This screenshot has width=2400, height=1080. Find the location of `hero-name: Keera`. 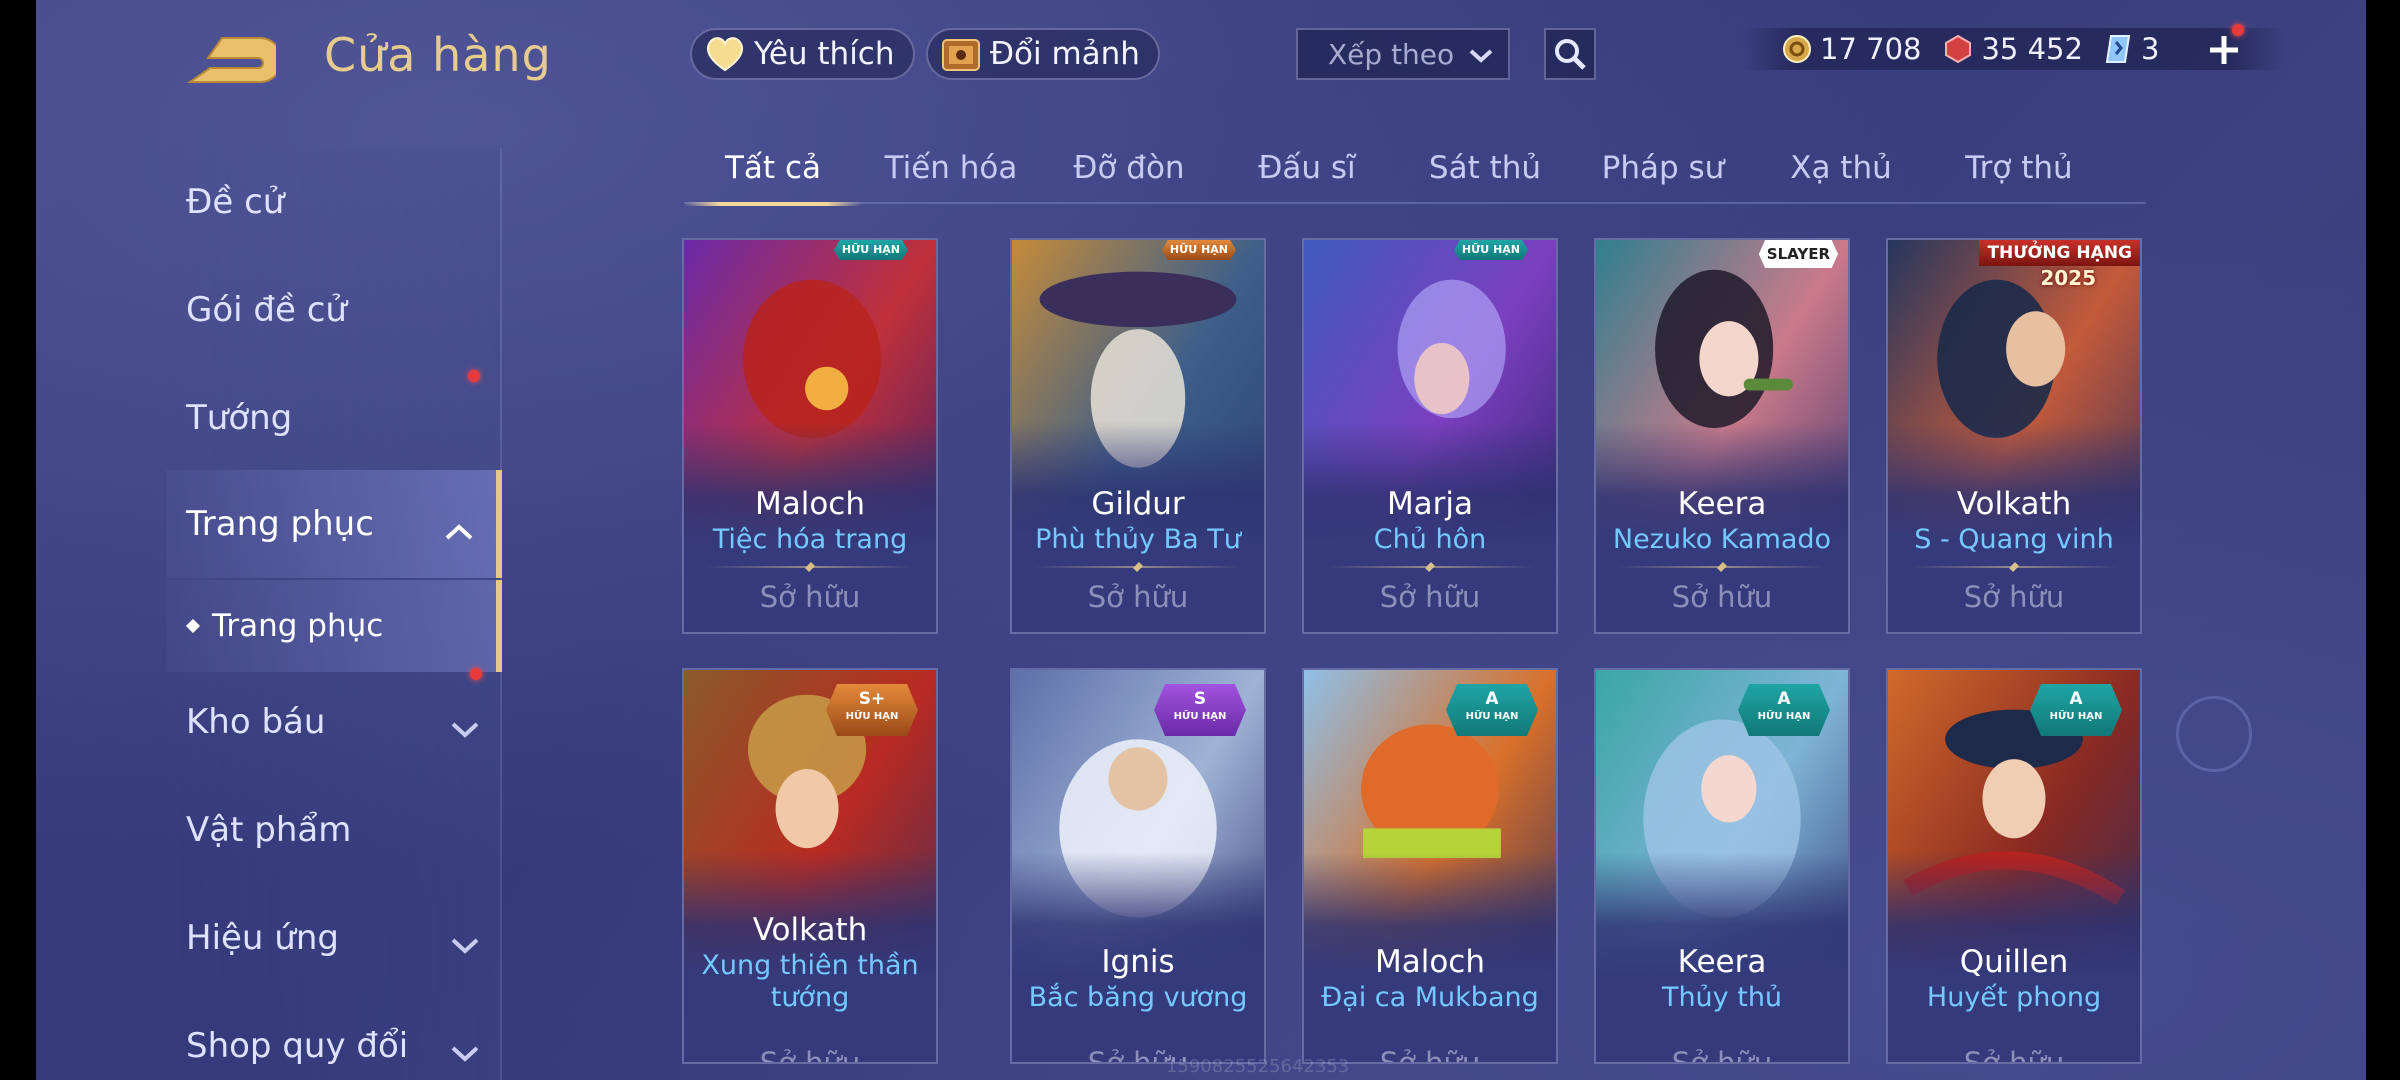

hero-name: Keera is located at coordinates (1722, 504).